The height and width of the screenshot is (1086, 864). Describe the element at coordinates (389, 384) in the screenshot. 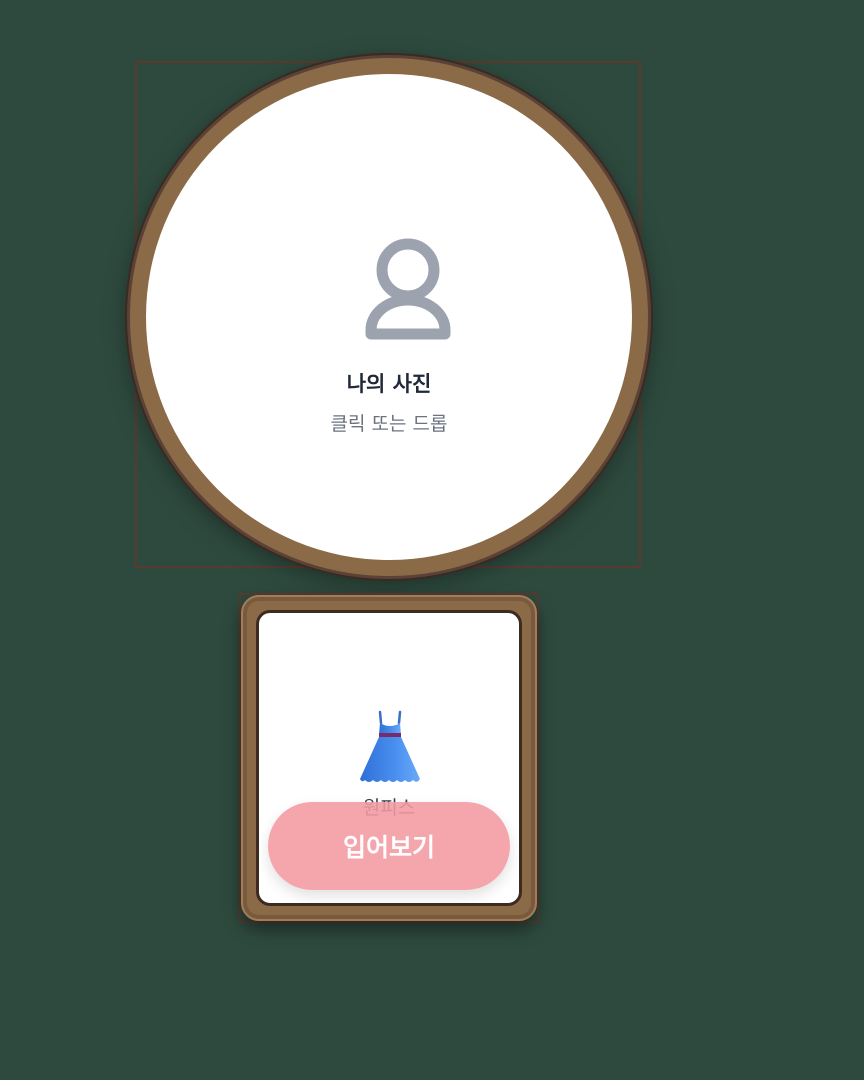

I see `photo-upload-title: 나의 사진` at that location.